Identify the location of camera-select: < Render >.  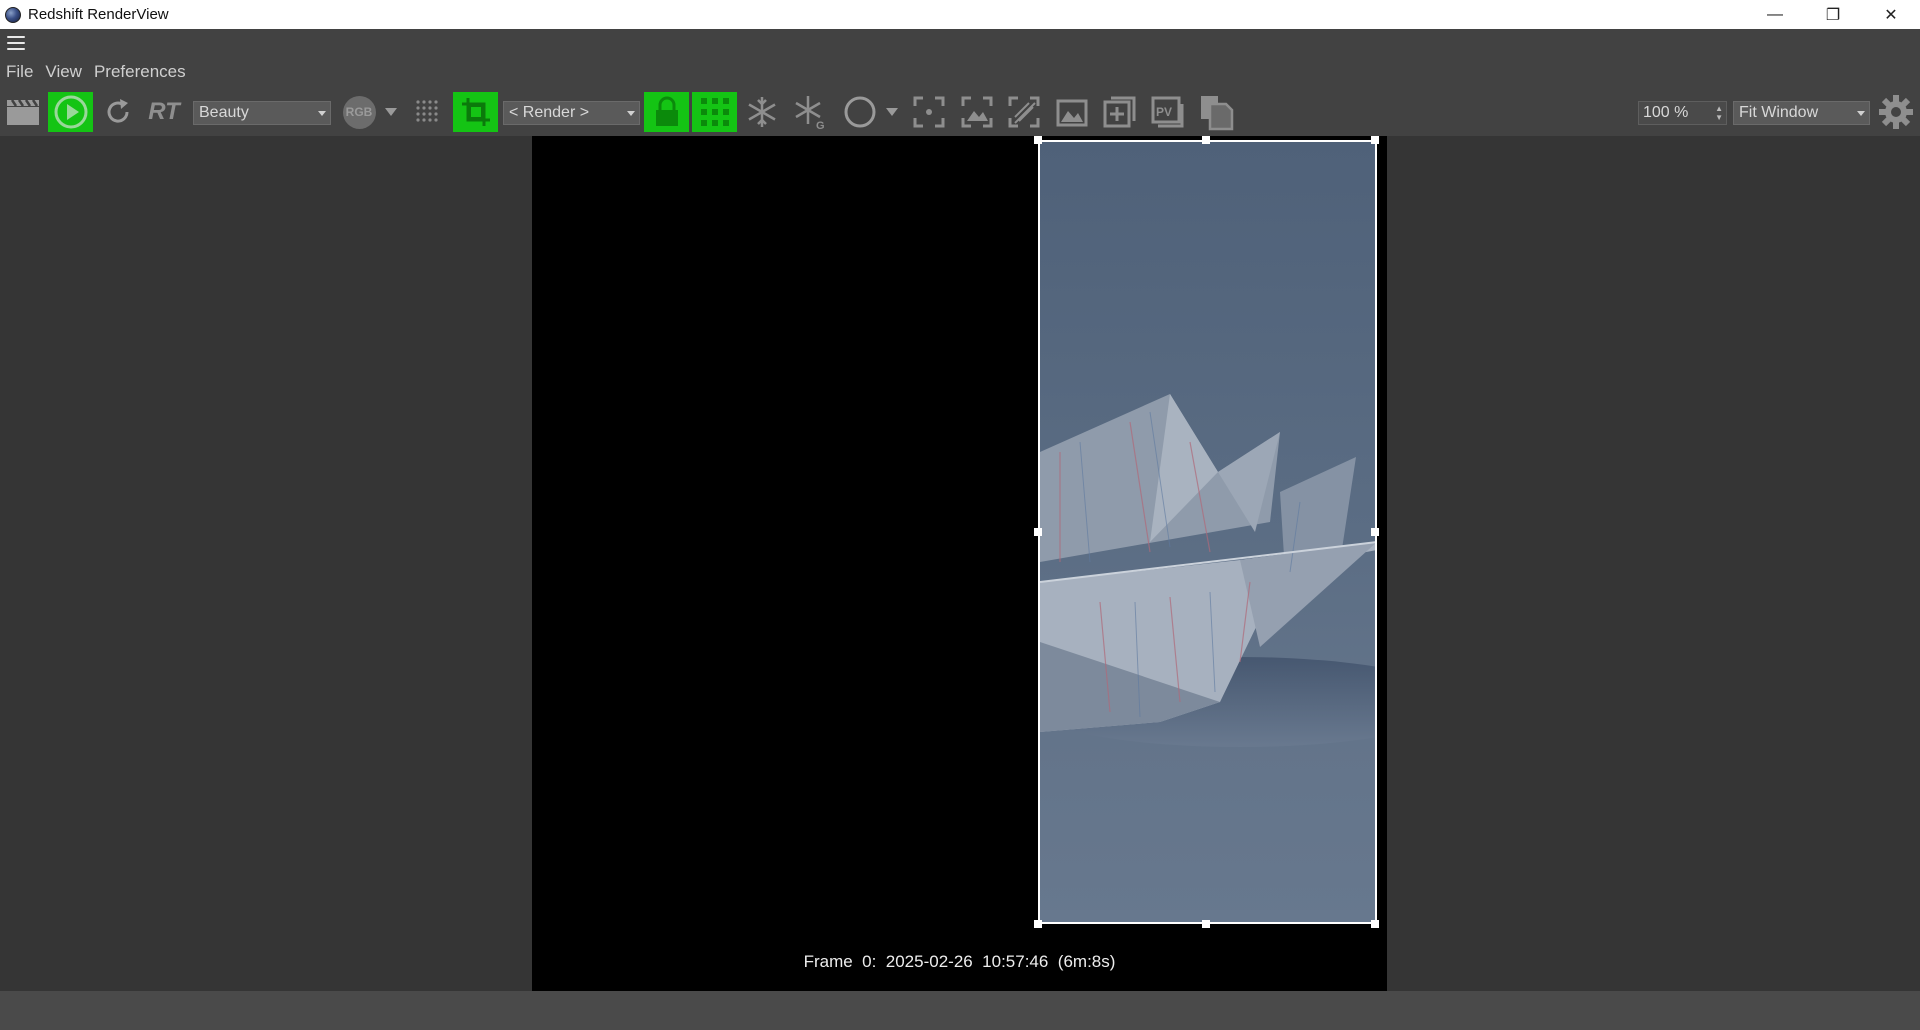
(571, 113).